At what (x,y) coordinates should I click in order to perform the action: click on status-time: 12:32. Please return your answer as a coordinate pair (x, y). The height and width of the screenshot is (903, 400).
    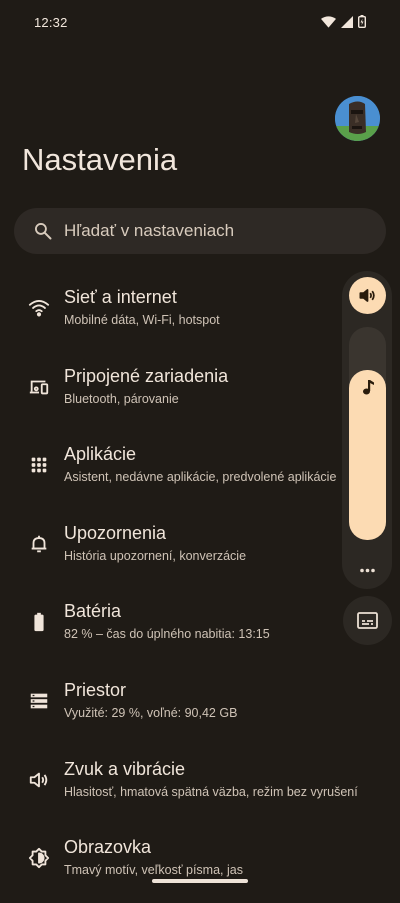
    Looking at the image, I should click on (51, 22).